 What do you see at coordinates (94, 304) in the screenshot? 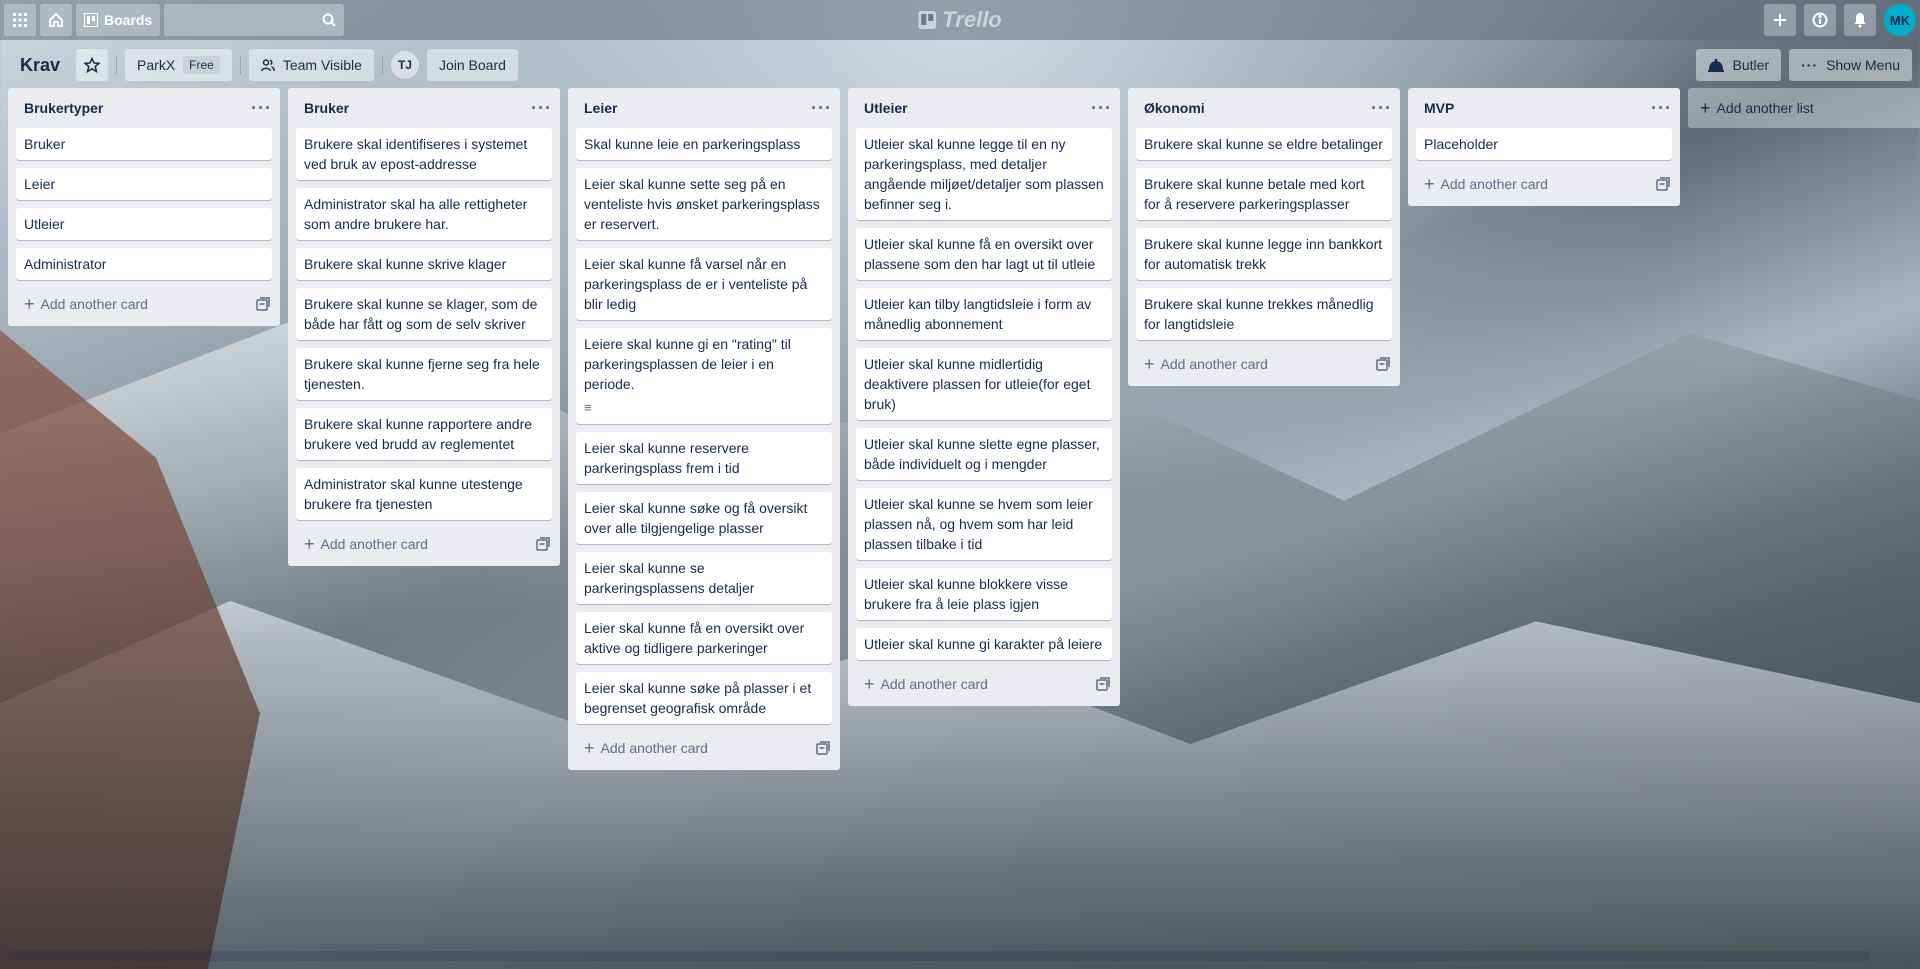
I see `add-card-label: Add another card` at bounding box center [94, 304].